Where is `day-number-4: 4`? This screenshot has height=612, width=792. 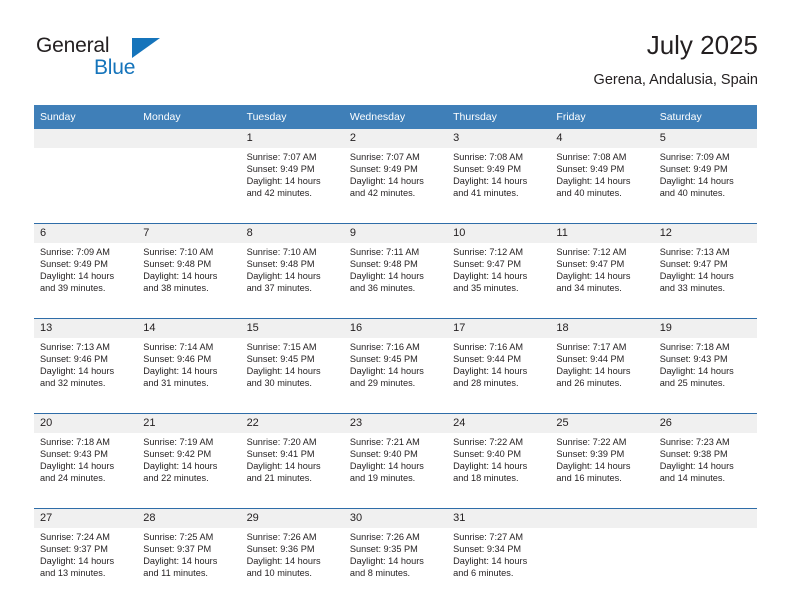 day-number-4: 4 is located at coordinates (602, 138).